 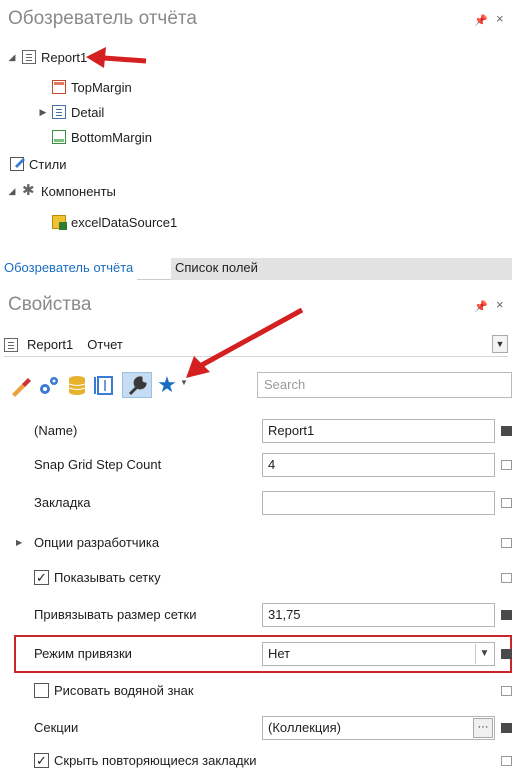 I want to click on property-label: Рисовать водяной знак, so click(x=124, y=690).